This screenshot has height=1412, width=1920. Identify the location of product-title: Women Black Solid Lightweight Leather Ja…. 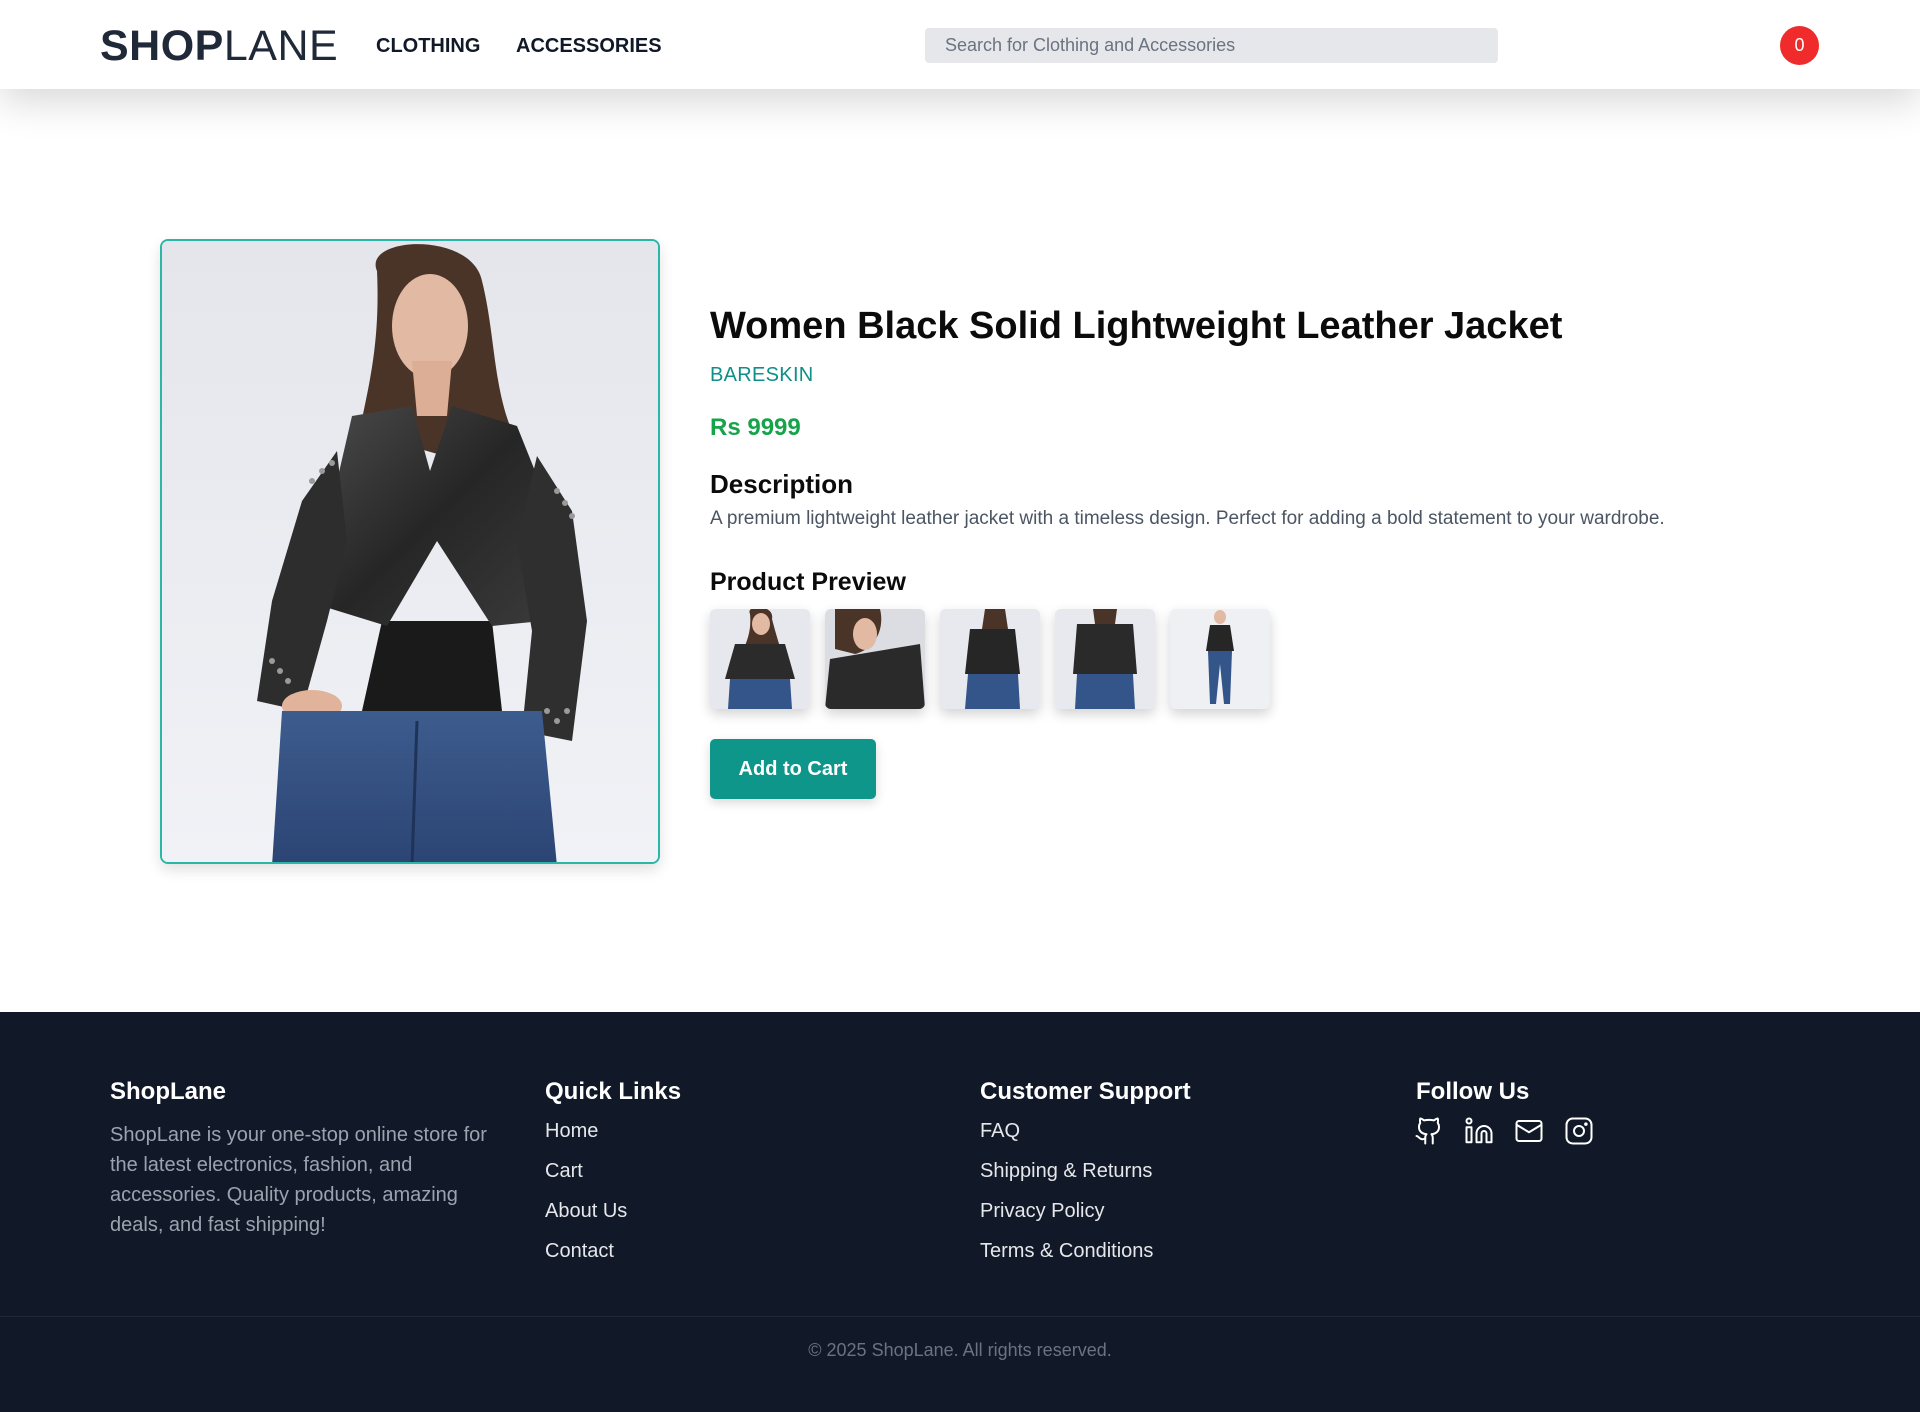
(1136, 326).